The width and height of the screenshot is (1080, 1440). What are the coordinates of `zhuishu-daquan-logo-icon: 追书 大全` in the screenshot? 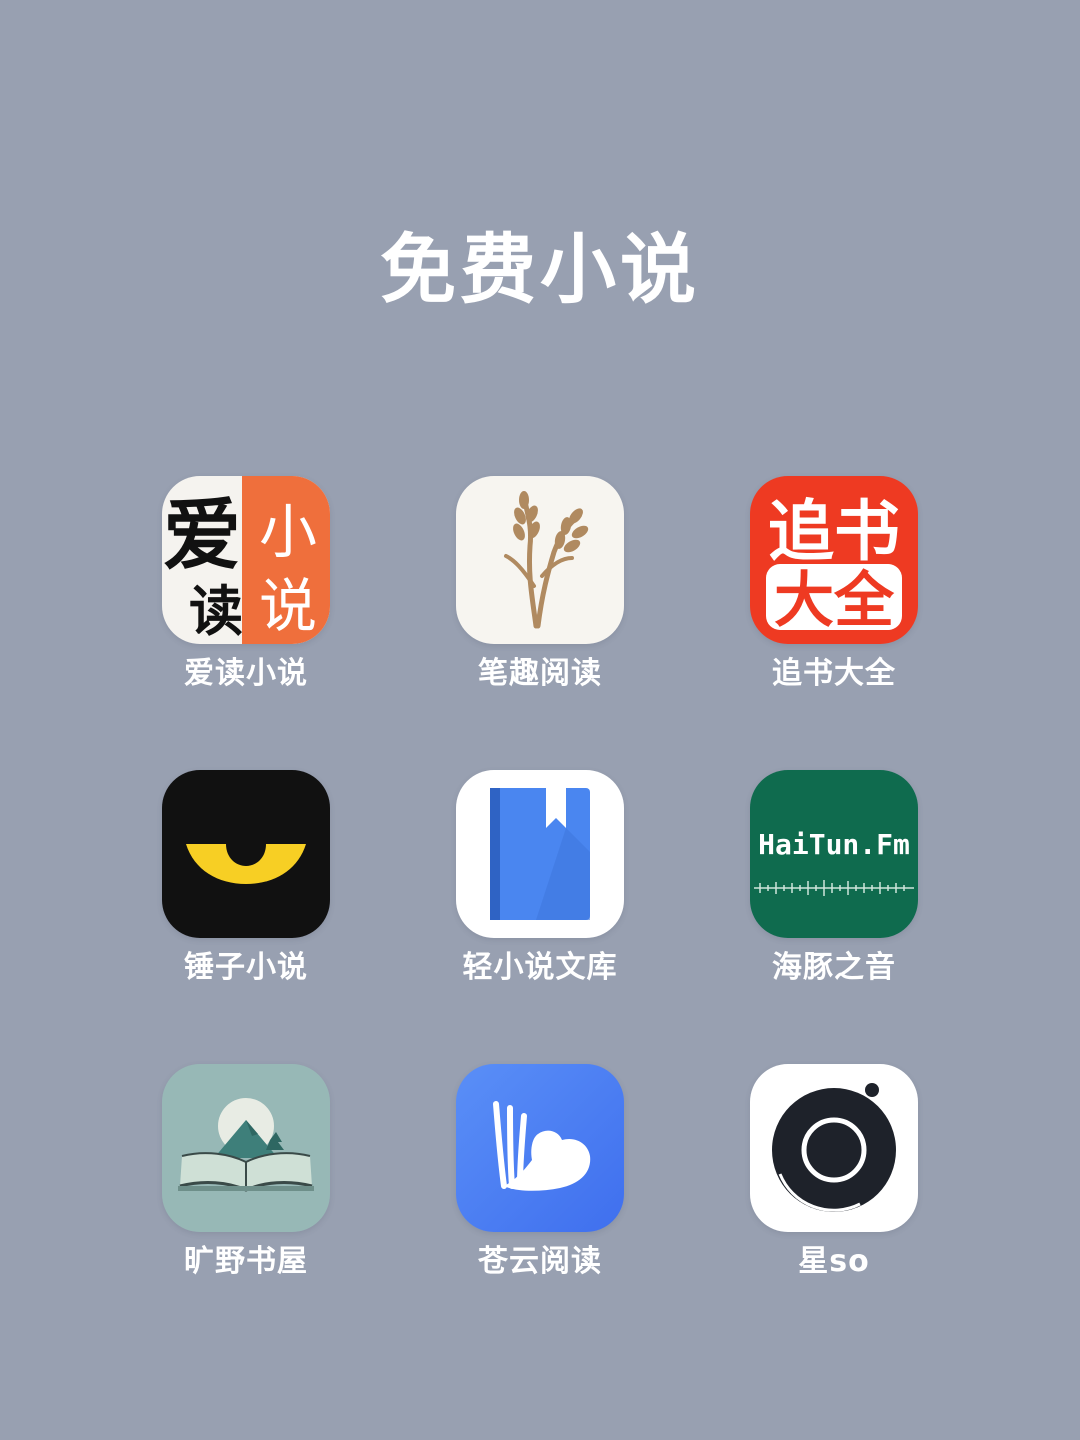 It's located at (834, 560).